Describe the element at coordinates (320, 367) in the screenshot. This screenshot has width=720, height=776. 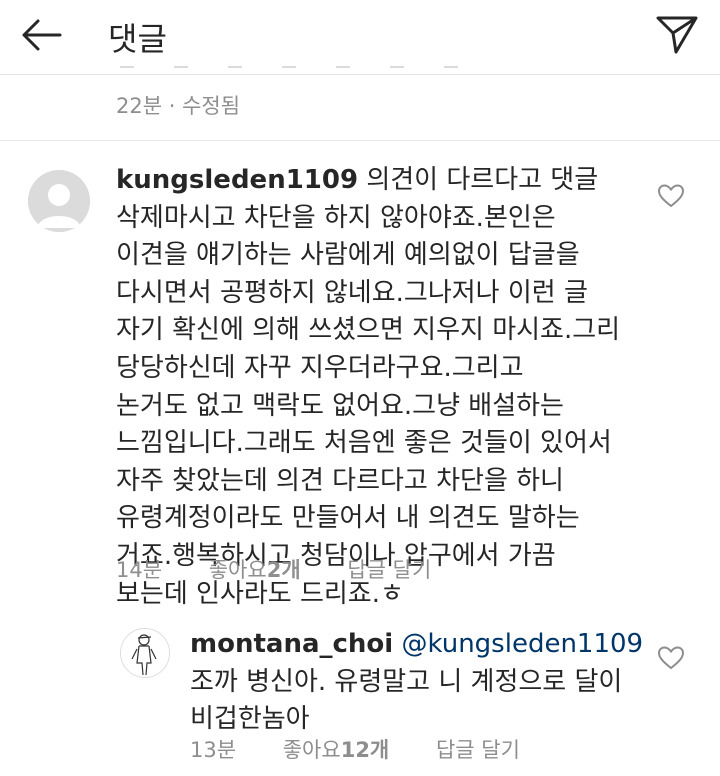
I see `comment-line: 당당하신데 자꾸 지우더라구요.그리고` at that location.